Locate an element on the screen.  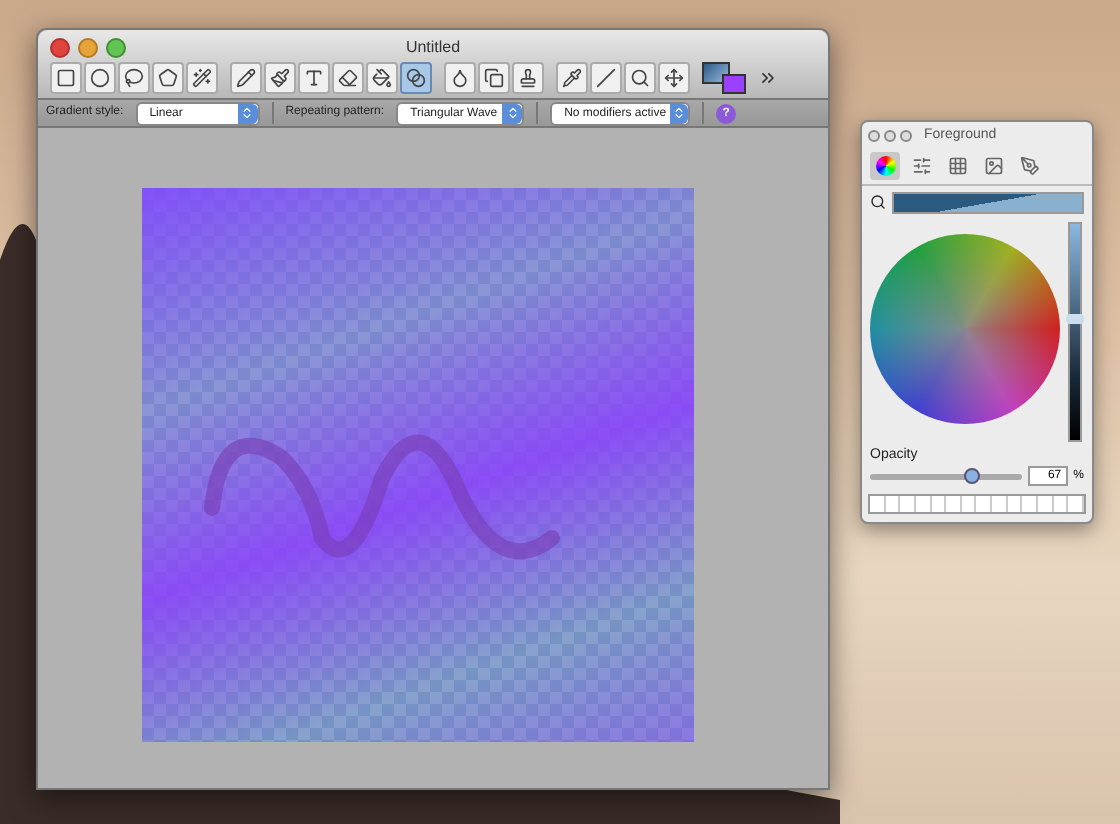
brush-icon is located at coordinates (280, 78).